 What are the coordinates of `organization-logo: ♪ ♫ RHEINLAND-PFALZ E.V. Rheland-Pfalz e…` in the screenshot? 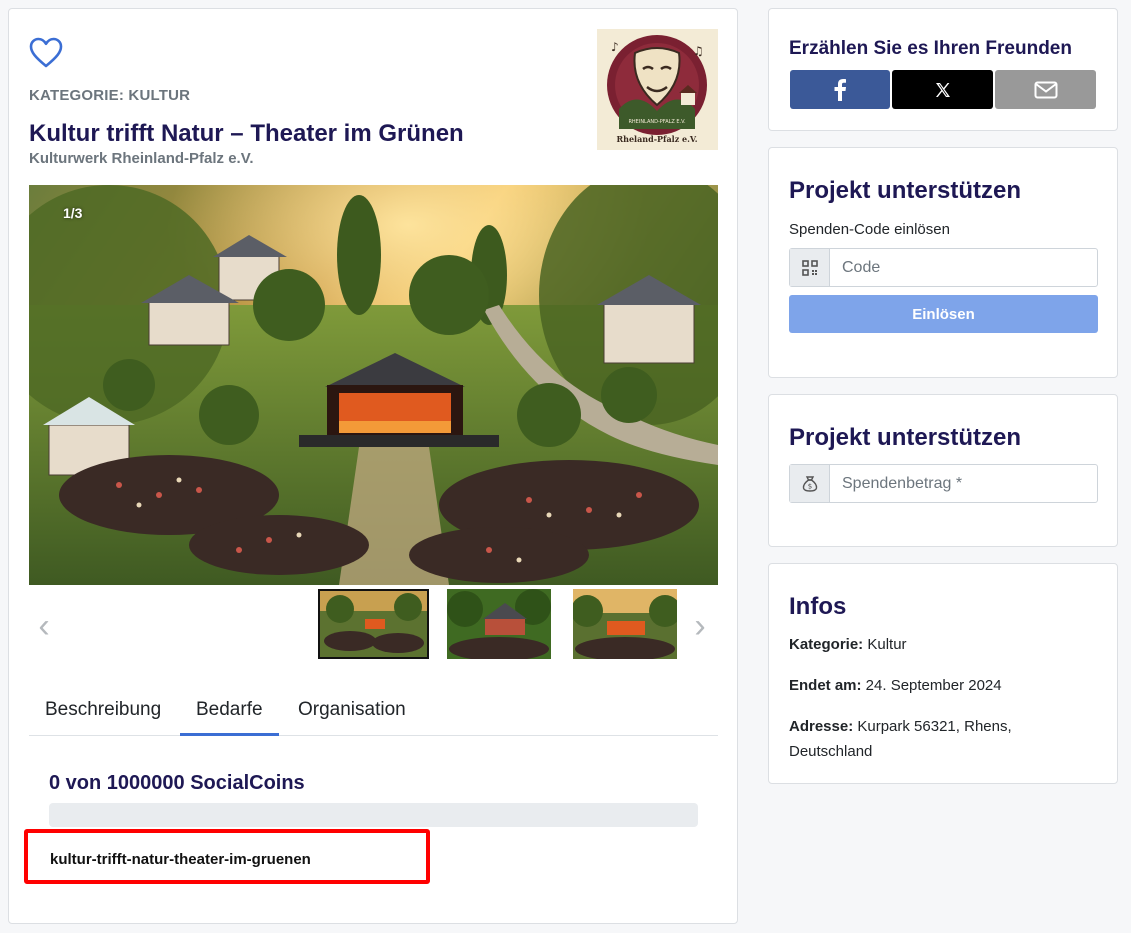 It's located at (657, 89).